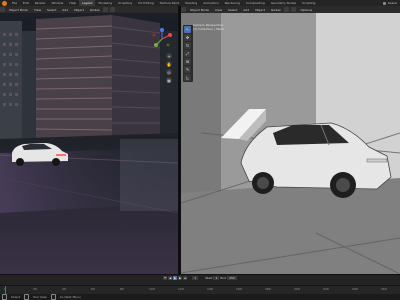  I want to click on right-menu-add: Add, so click(246, 10).